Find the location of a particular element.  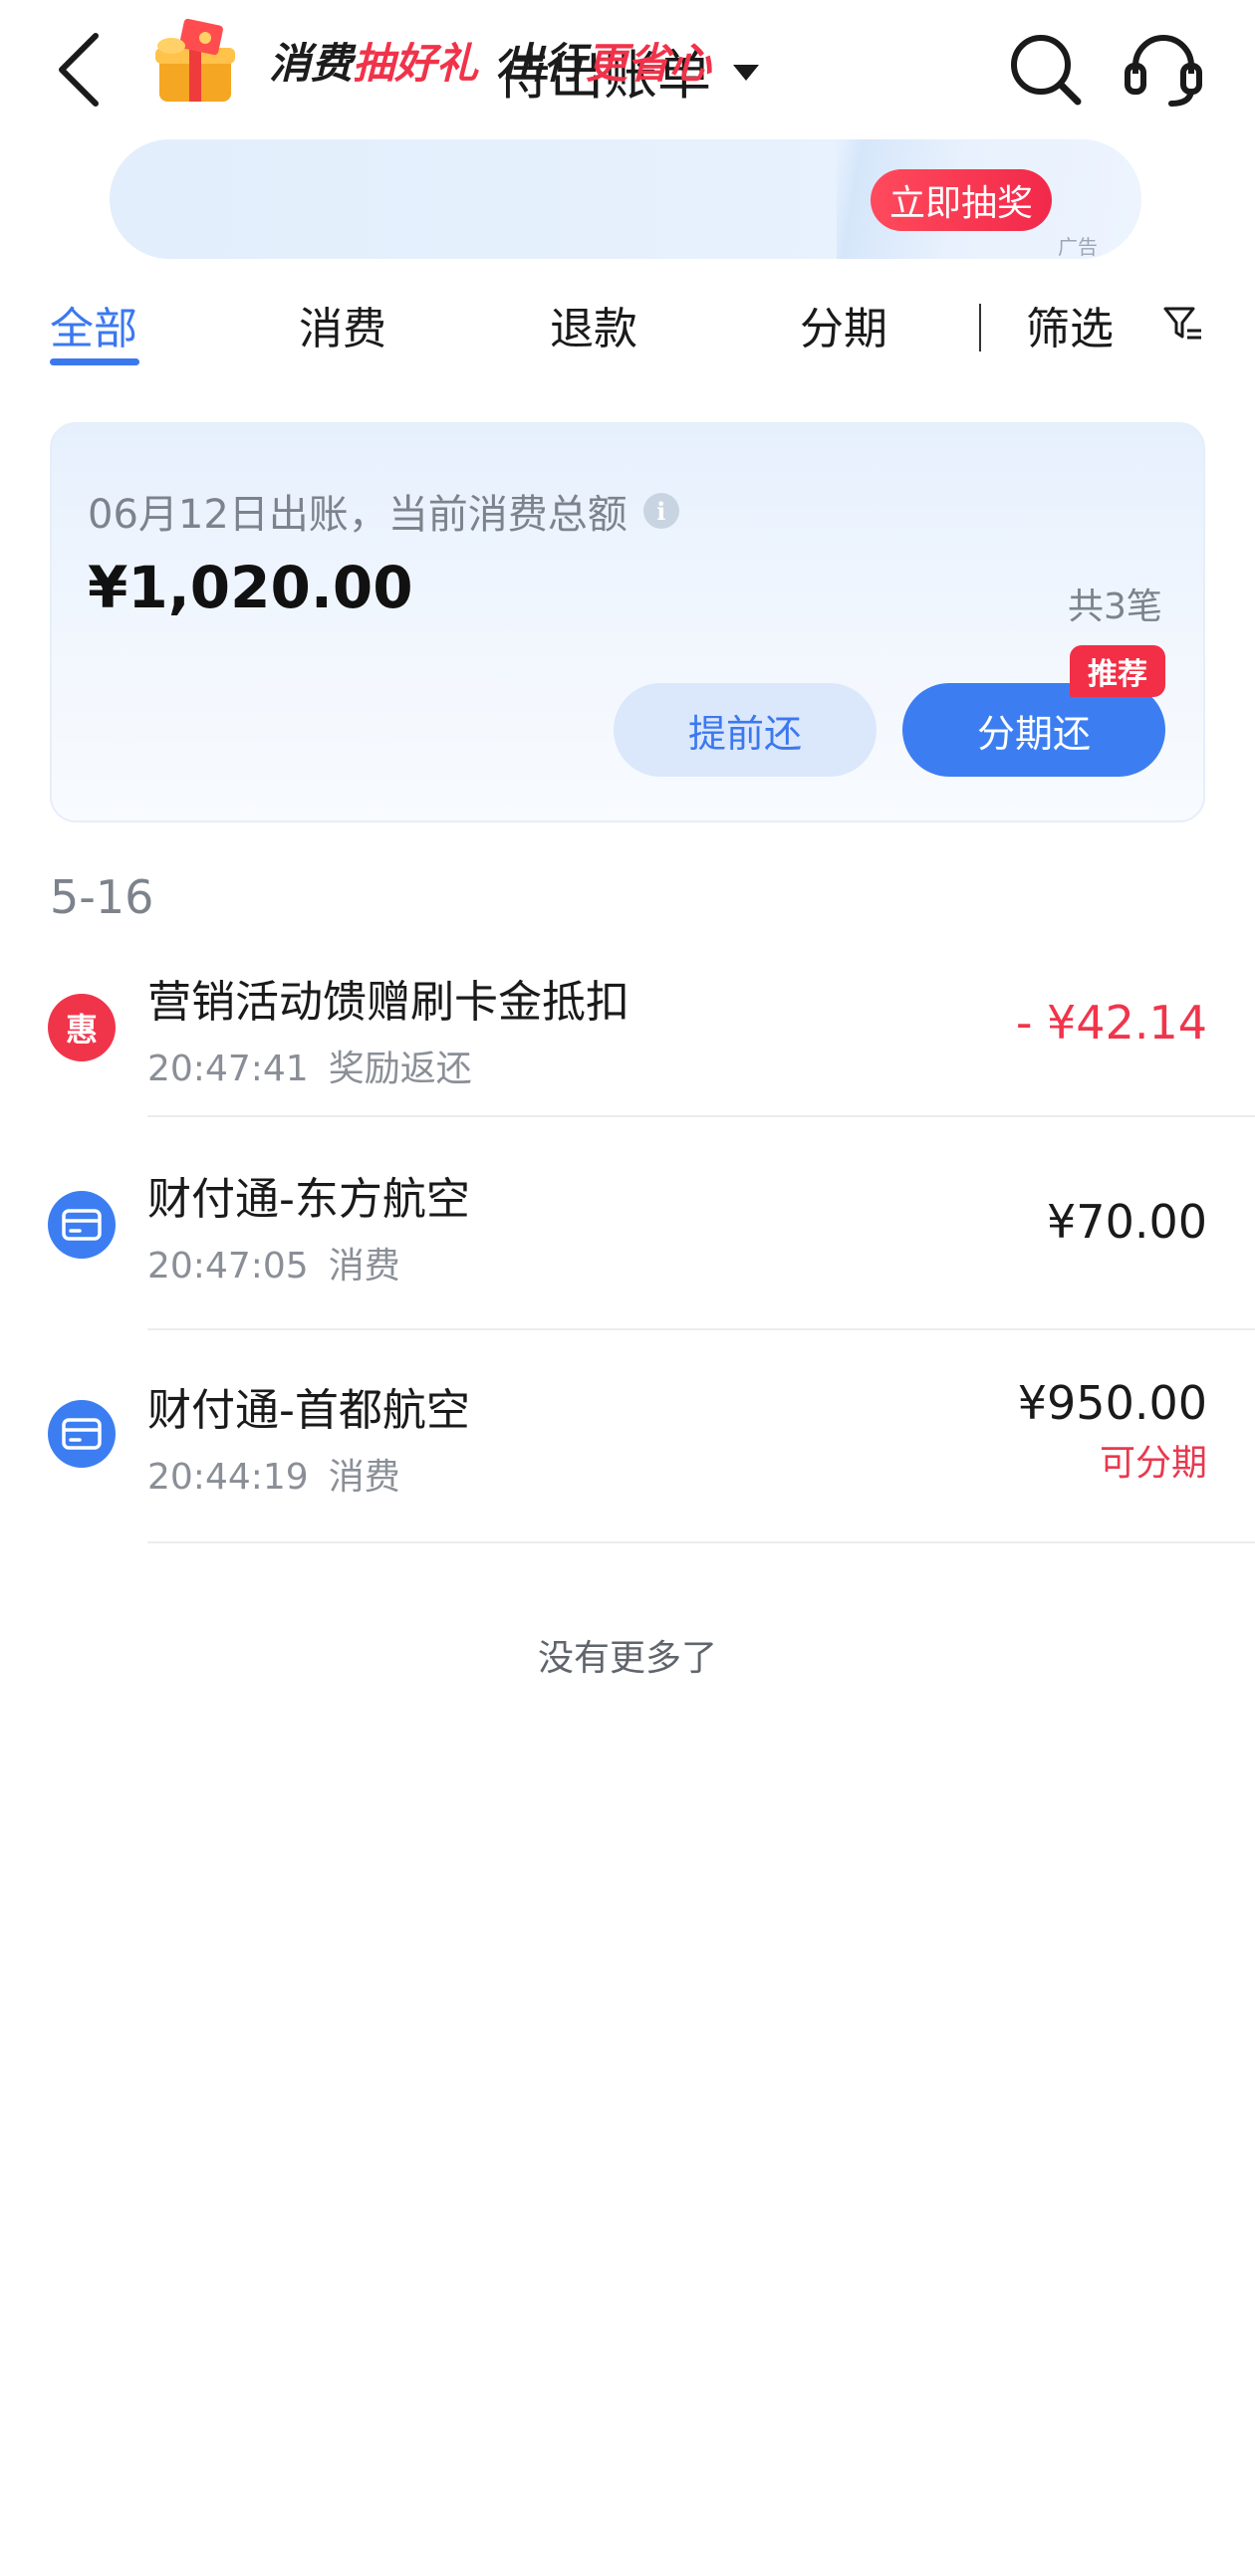

transaction-title: 财付通-首都航空 is located at coordinates (308, 1406).